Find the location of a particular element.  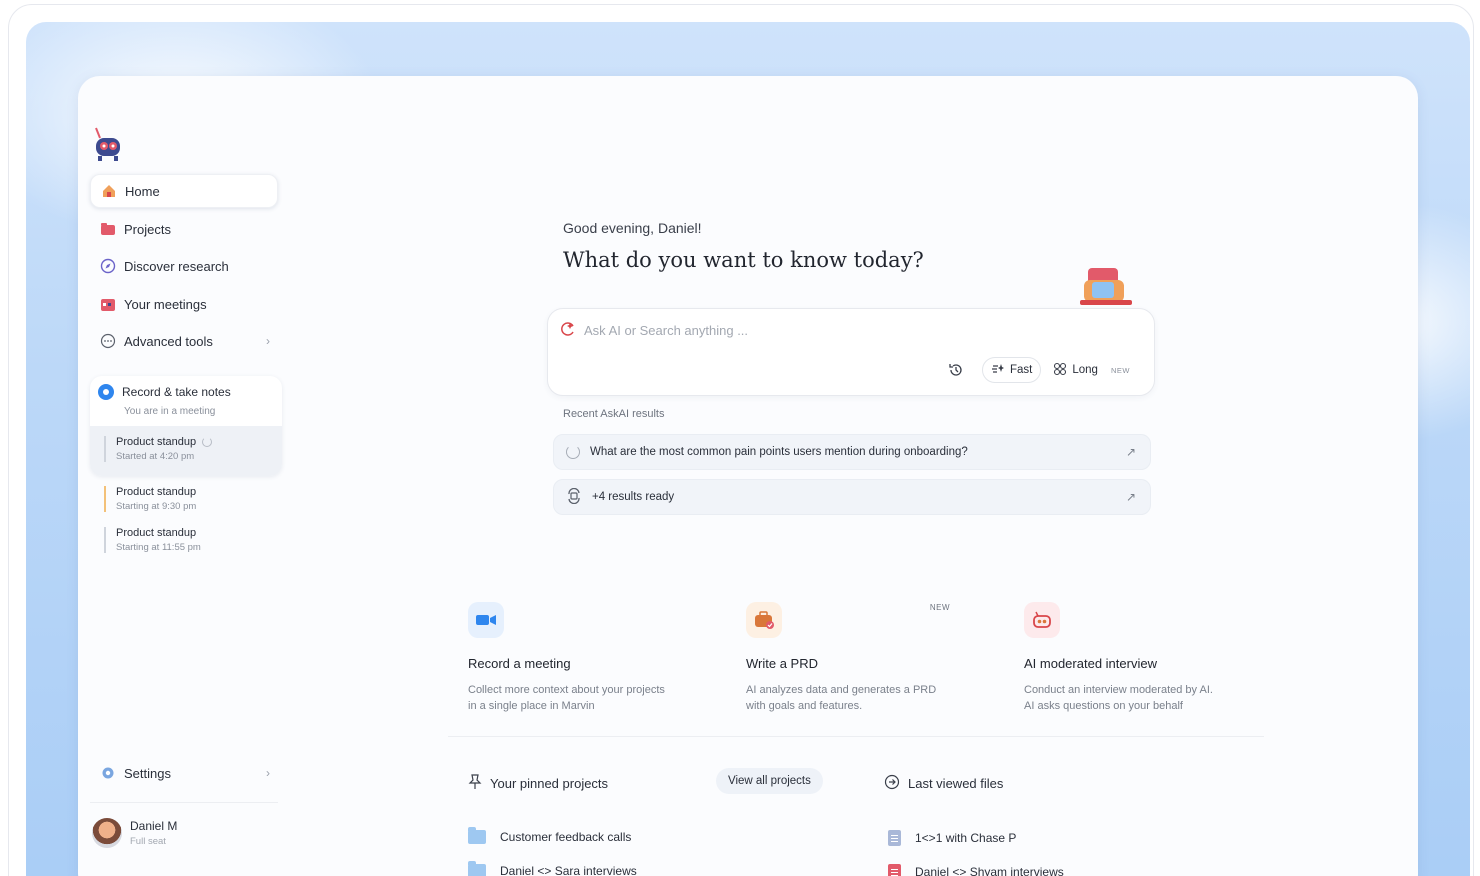

mode-fast-button: Fast is located at coordinates (1012, 370).